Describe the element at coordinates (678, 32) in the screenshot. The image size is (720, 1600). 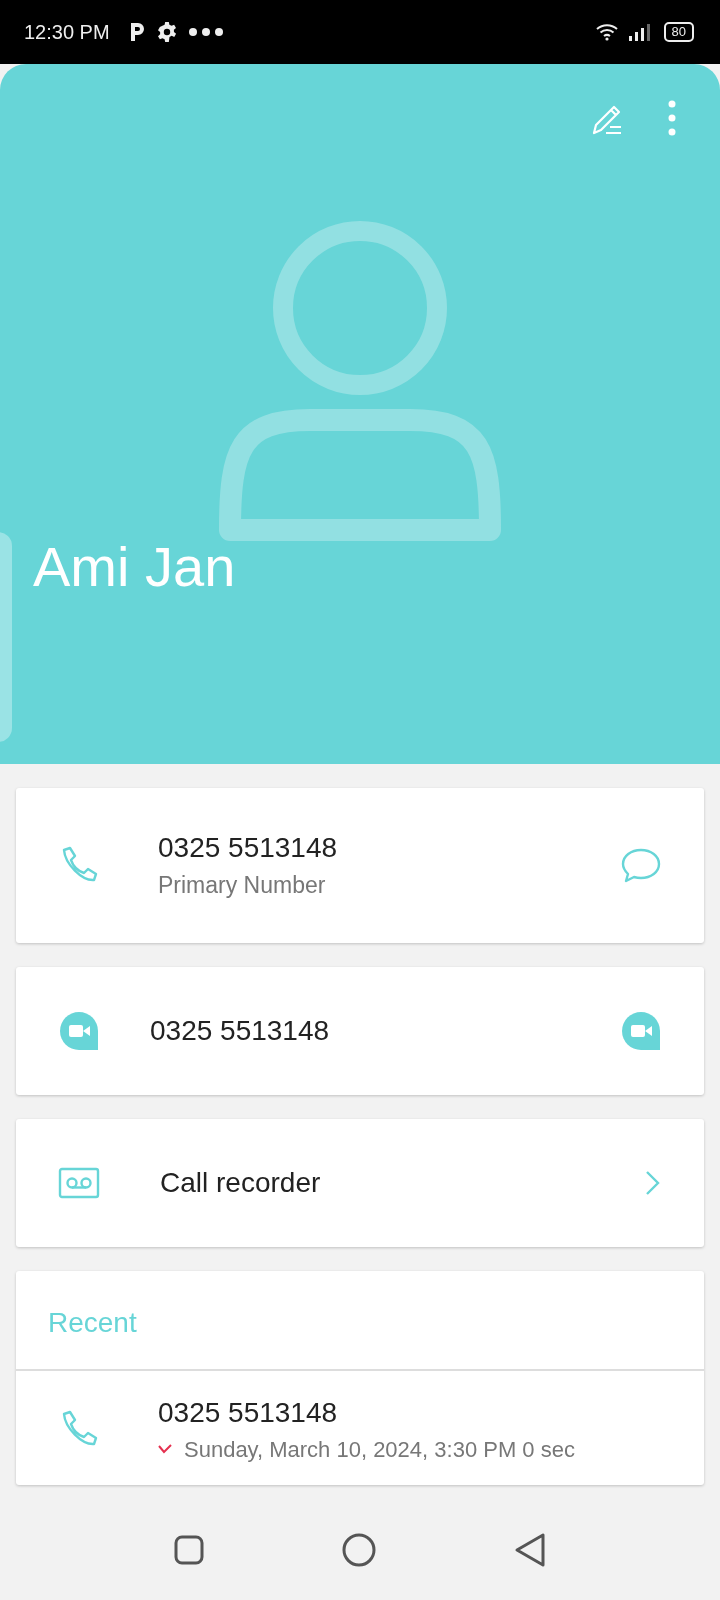
I see `battery-icon: 80` at that location.